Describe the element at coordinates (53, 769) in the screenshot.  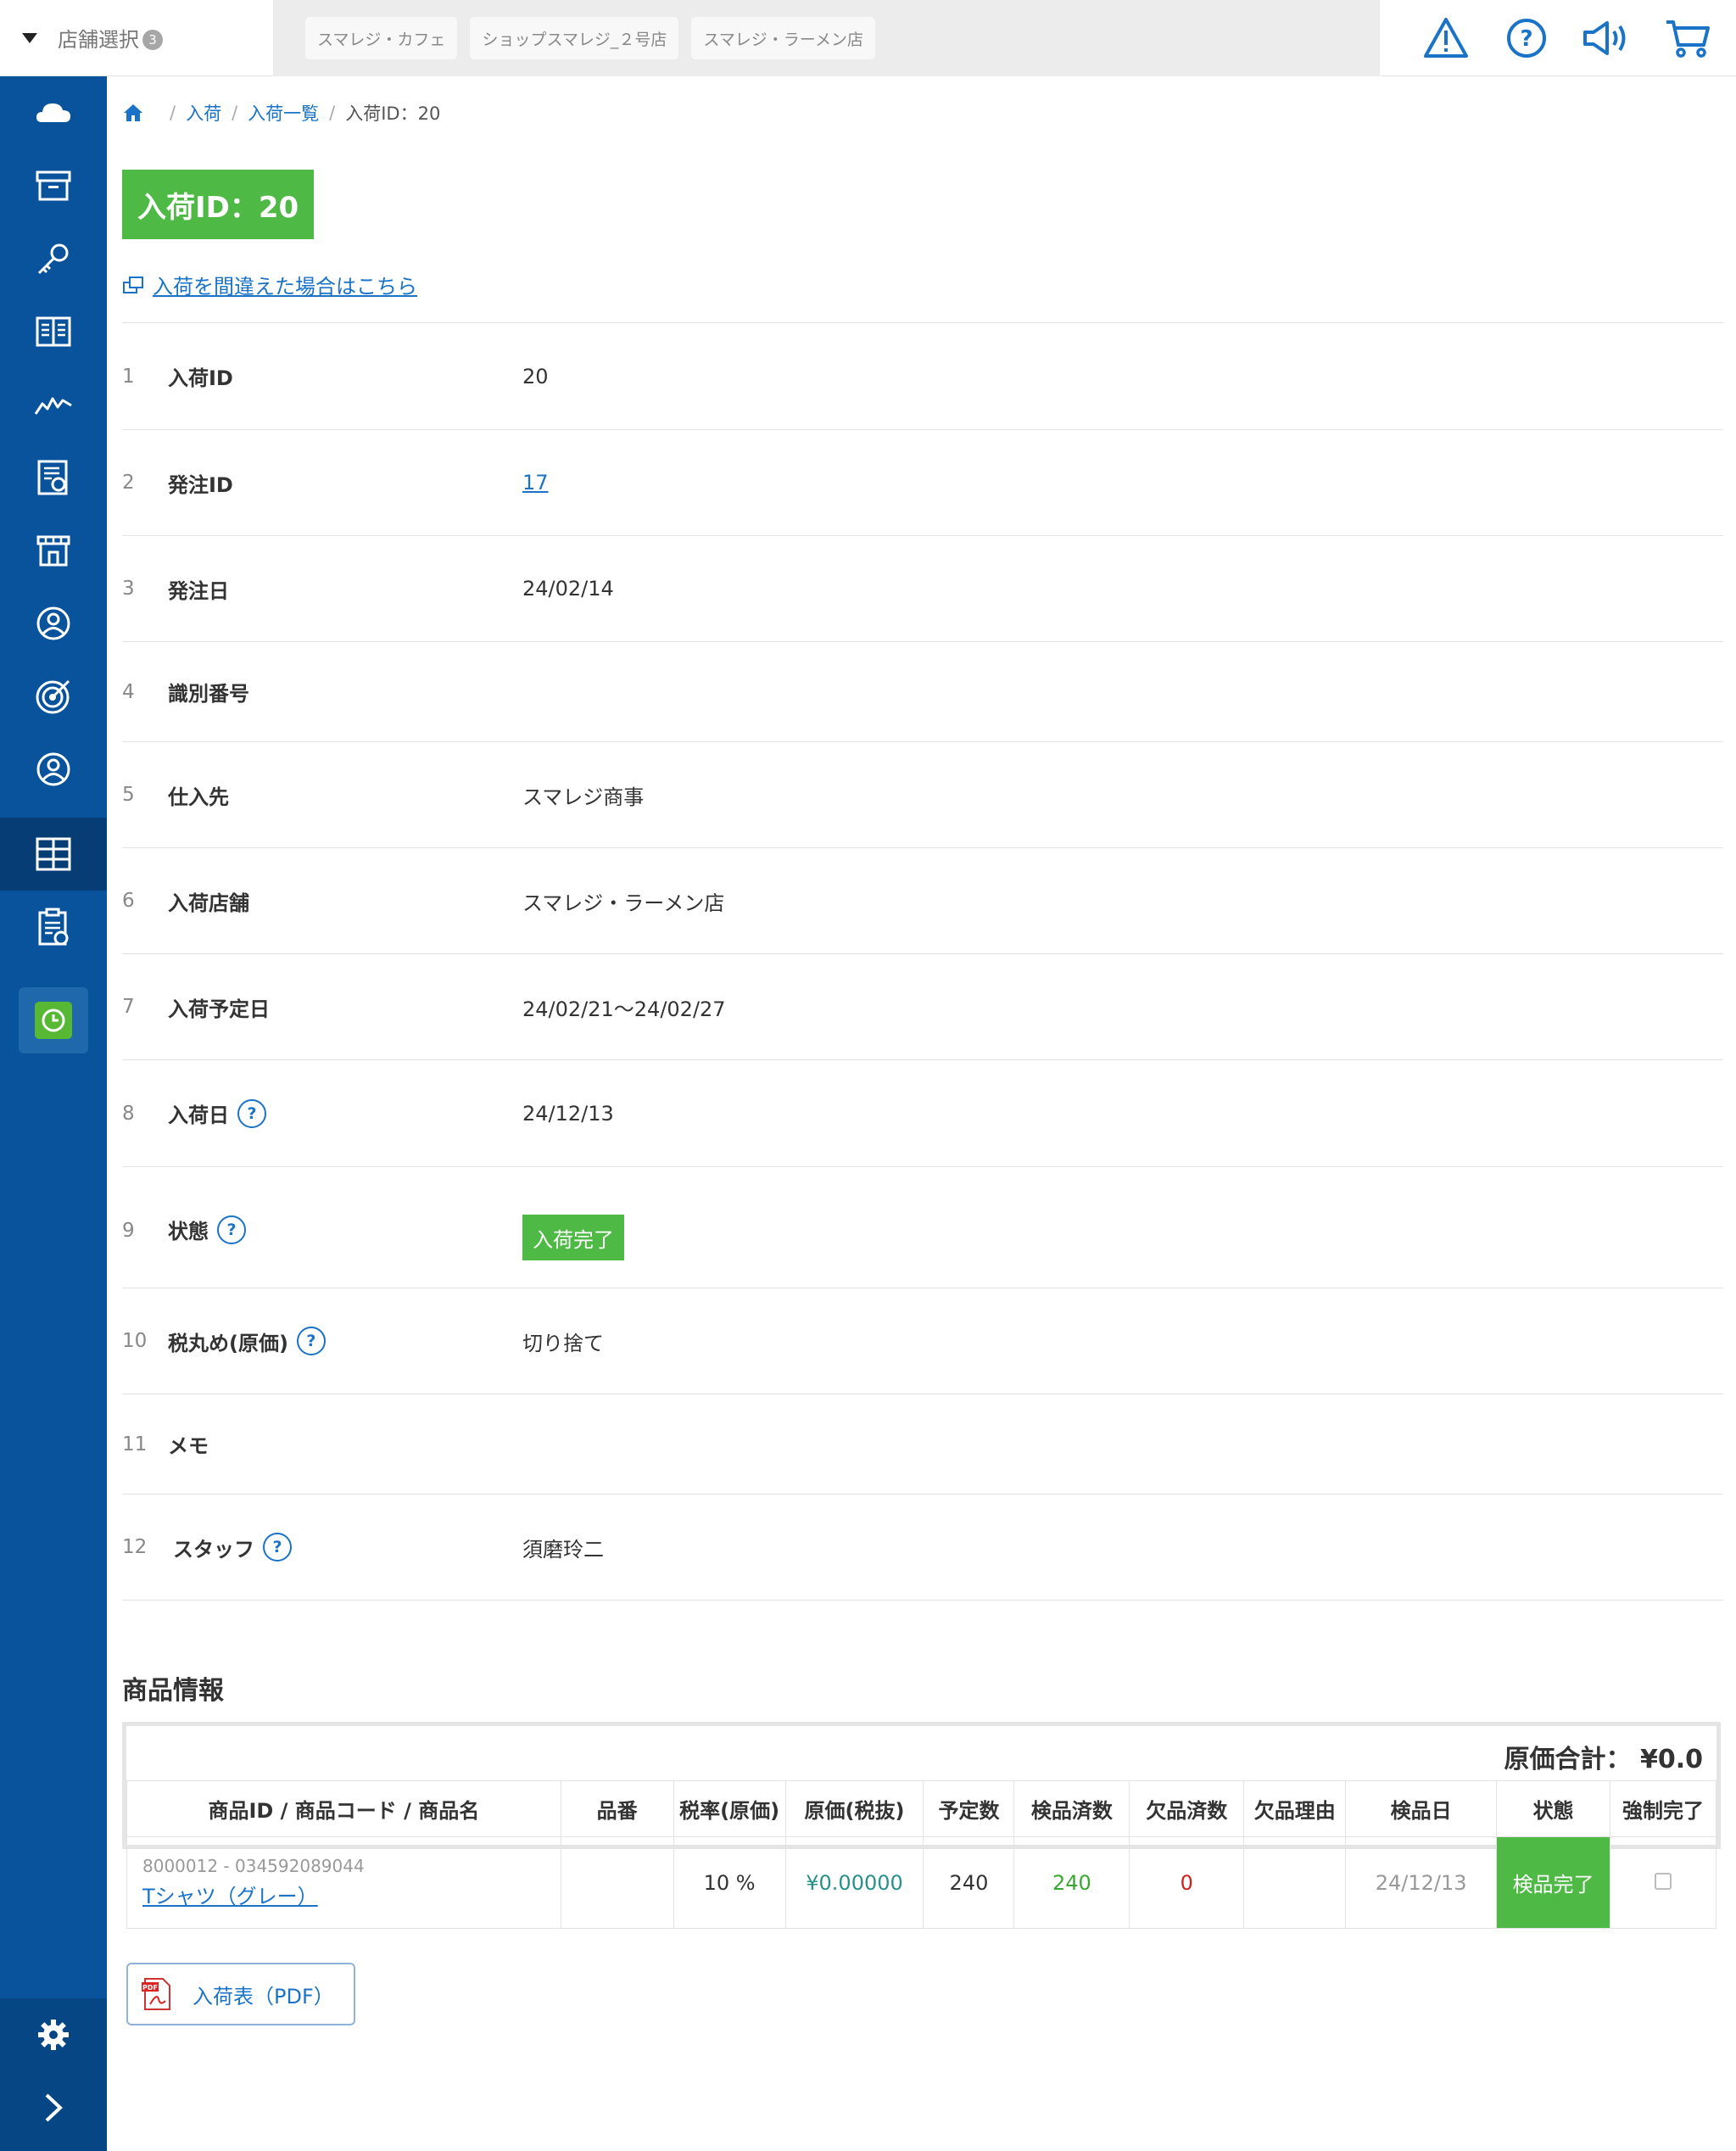
I see `user-circle-icon` at that location.